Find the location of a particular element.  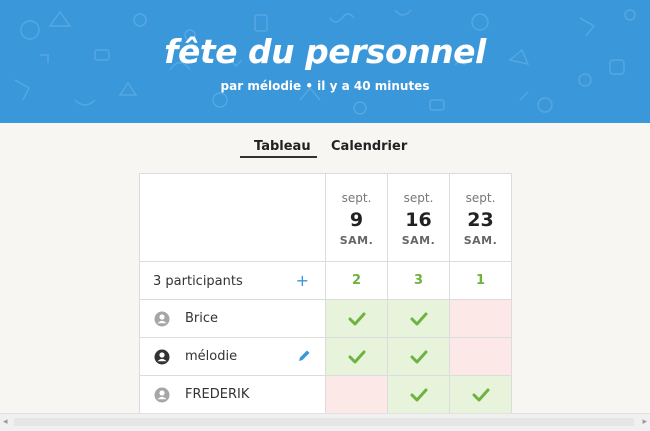

scroll-left-icon: ◂ is located at coordinates (5, 422).